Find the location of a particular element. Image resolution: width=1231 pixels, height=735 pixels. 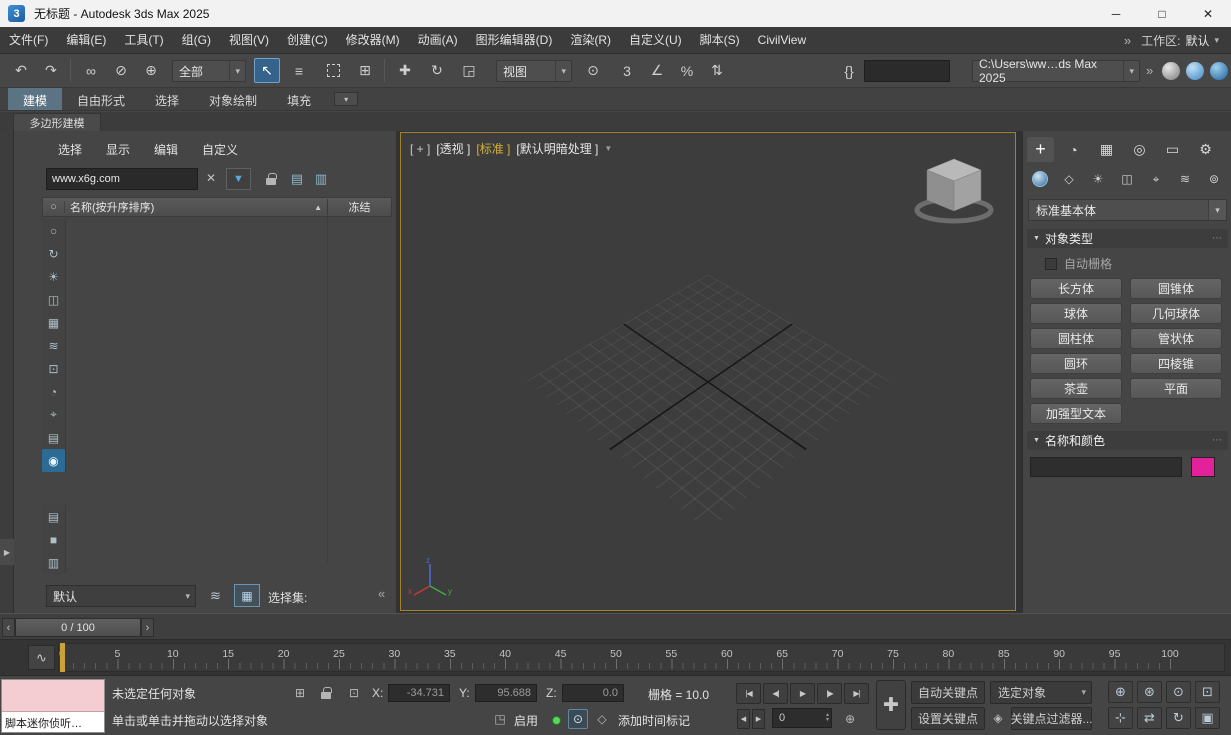

use-pivot-center-icon: ⊙ is located at coordinates (593, 70).